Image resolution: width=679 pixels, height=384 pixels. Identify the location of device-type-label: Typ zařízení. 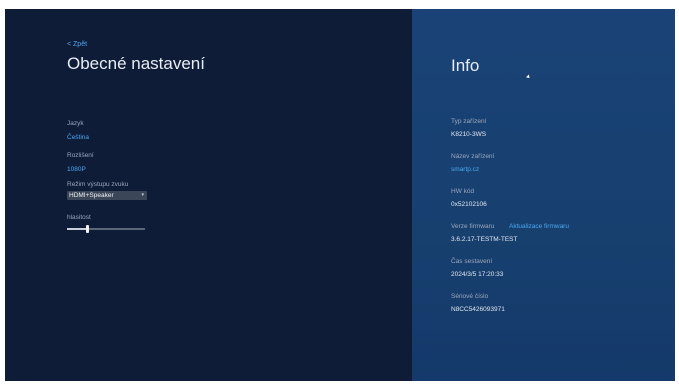
(469, 121).